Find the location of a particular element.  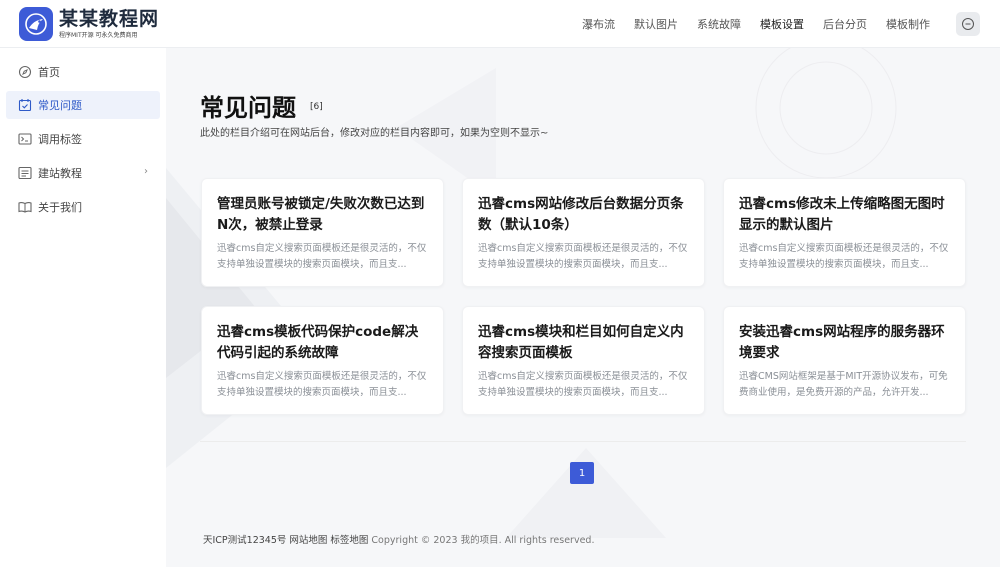

sidebar-item-tutorial: 建站教程 › is located at coordinates (83, 173).